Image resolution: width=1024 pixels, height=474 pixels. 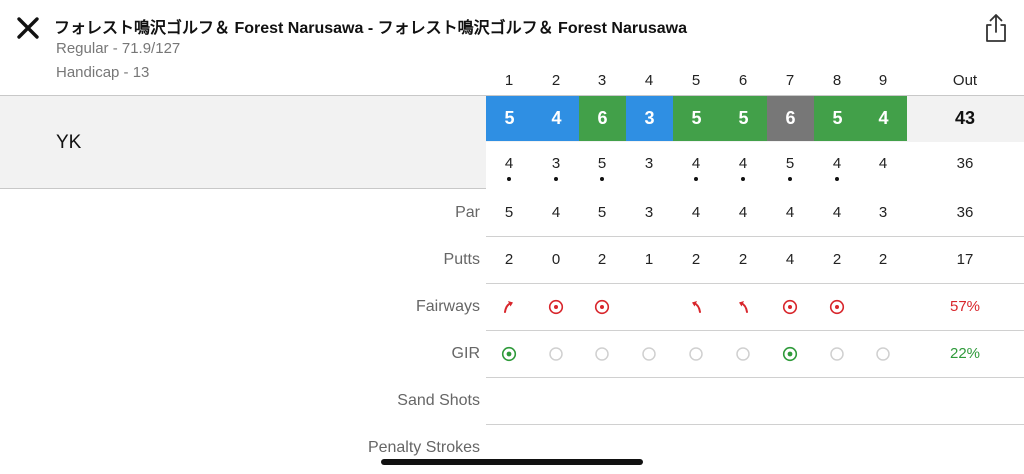 What do you see at coordinates (883, 80) in the screenshot?
I see `hole-number: 9` at bounding box center [883, 80].